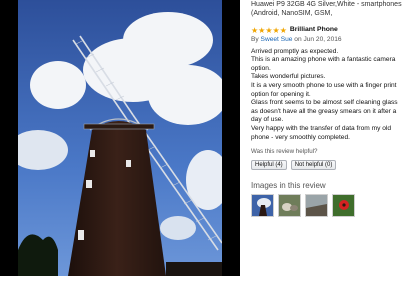 The image size is (407, 282). Describe the element at coordinates (262, 206) in the screenshot. I see `thumbnail-windmill` at that location.